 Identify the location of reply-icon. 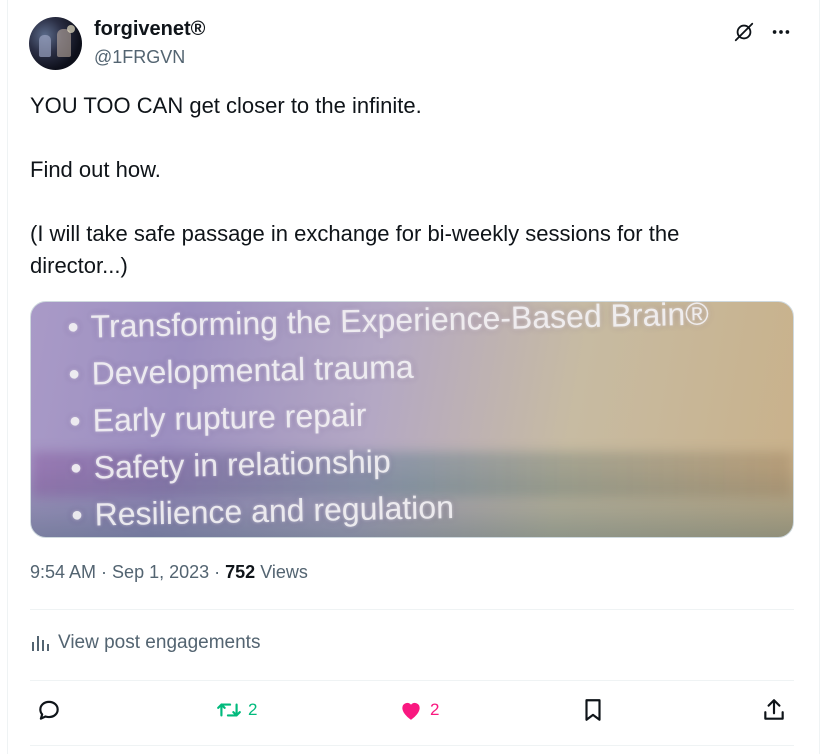
(49, 710).